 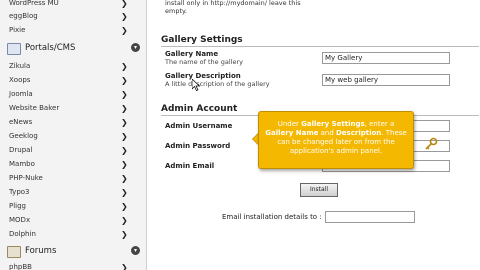 I want to click on tooltip-text: and, so click(x=327, y=133).